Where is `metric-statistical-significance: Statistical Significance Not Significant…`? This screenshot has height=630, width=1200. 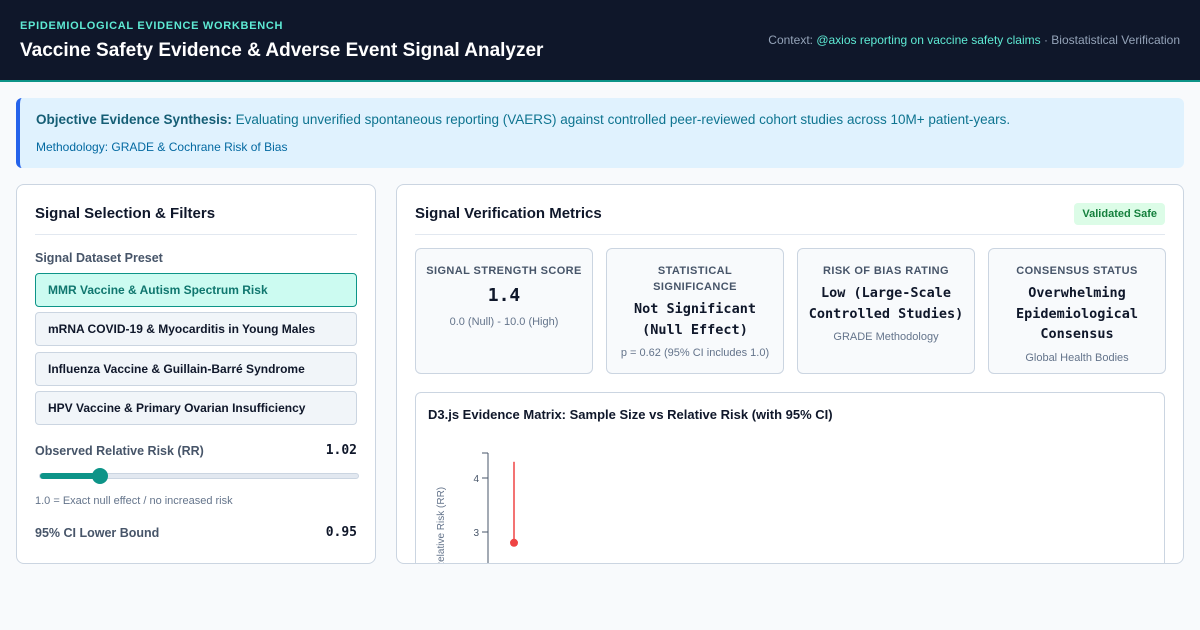 metric-statistical-significance: Statistical Significance Not Significant… is located at coordinates (695, 311).